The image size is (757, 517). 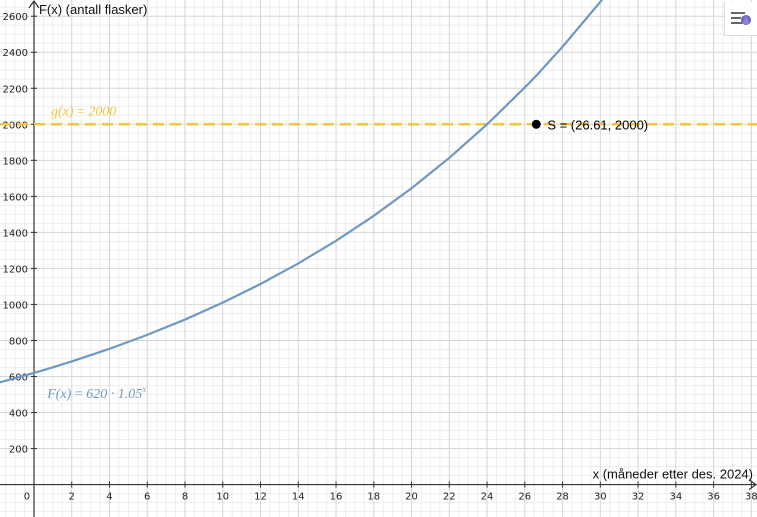 I want to click on line-g-label: g(x) = 2000, so click(x=83, y=111).